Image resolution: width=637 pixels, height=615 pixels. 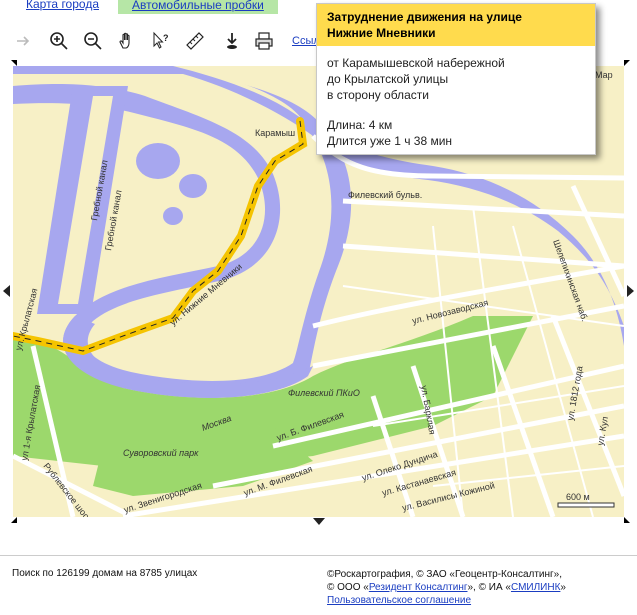 I want to click on rezident-consulting-link: Резидент Консалтинг, so click(x=418, y=587).